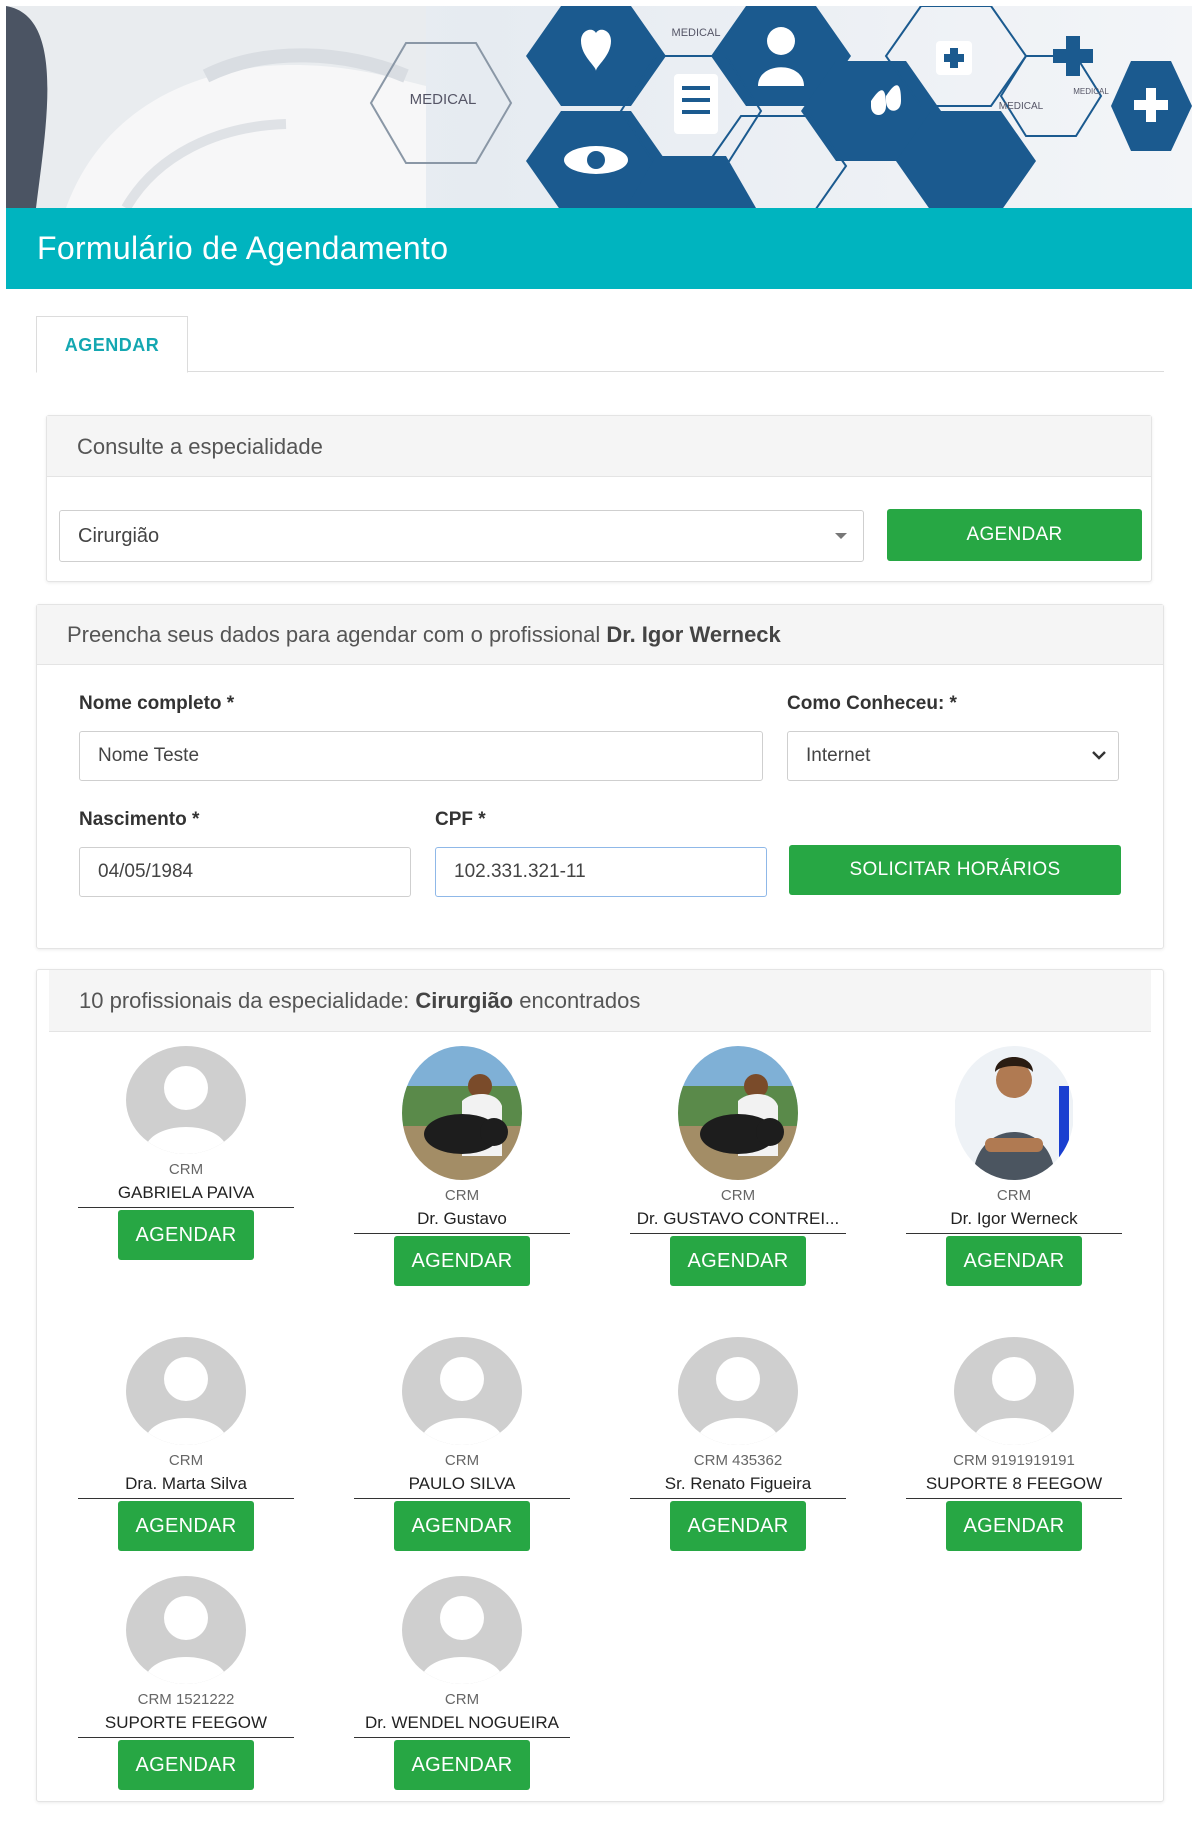 The image size is (1192, 1841). What do you see at coordinates (838, 755) in the screenshot?
I see `source-select-value: Internet` at bounding box center [838, 755].